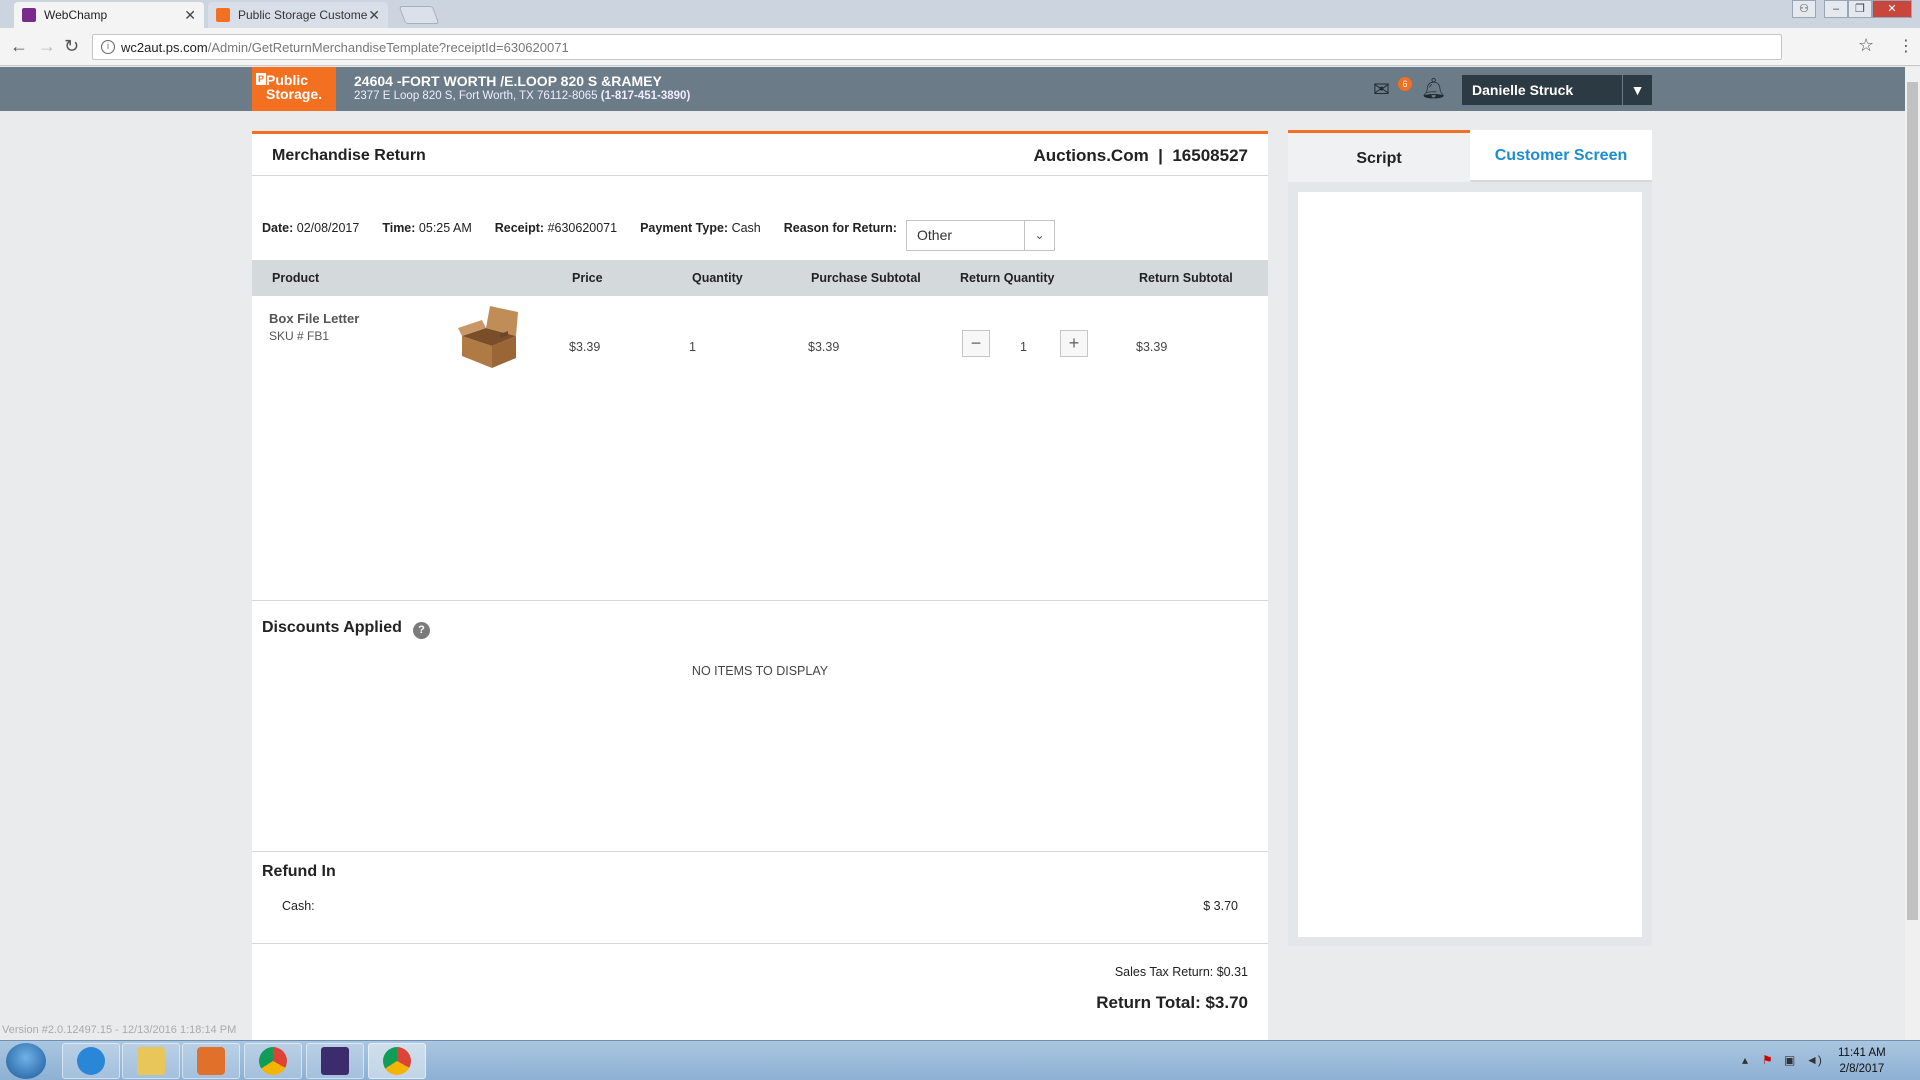 The width and height of the screenshot is (1920, 1080). What do you see at coordinates (1172, 1002) in the screenshot?
I see `return-total: Return Total: $3.70` at bounding box center [1172, 1002].